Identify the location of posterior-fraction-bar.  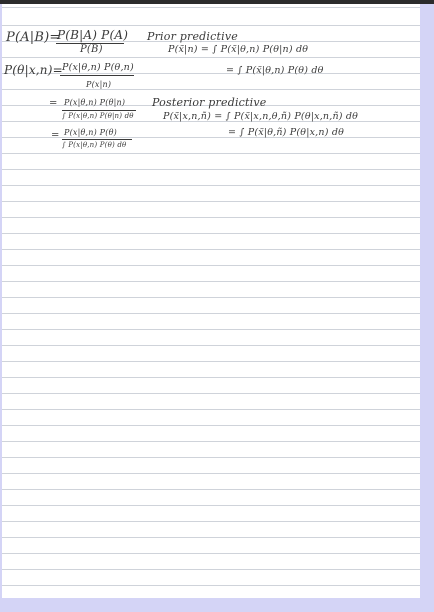
(97, 75).